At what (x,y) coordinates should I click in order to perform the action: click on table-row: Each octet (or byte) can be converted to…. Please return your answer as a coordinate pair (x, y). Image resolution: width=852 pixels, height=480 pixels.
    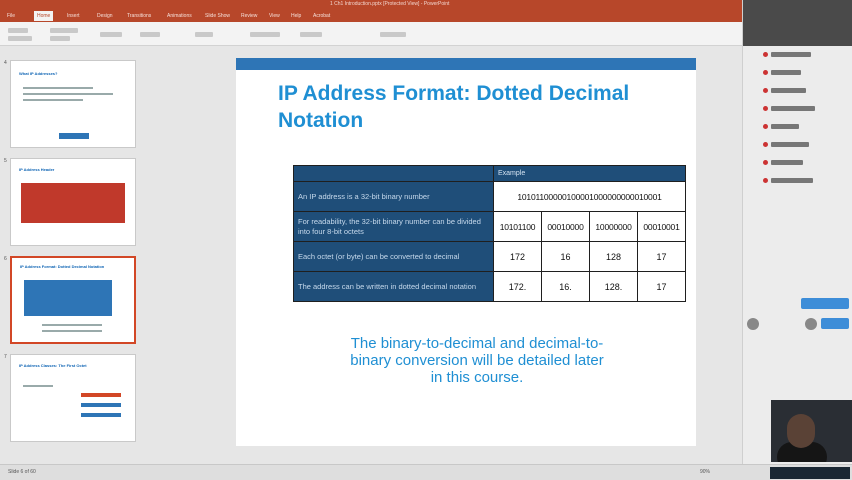
    Looking at the image, I should click on (489, 256).